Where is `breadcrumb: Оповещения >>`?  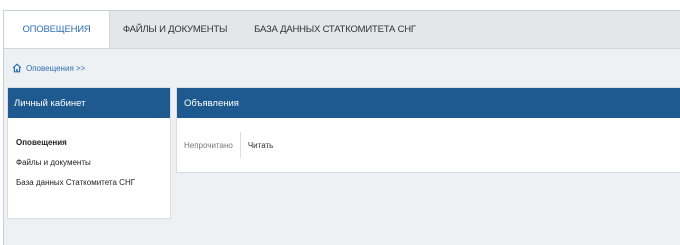
breadcrumb: Оповещения >> is located at coordinates (48, 68).